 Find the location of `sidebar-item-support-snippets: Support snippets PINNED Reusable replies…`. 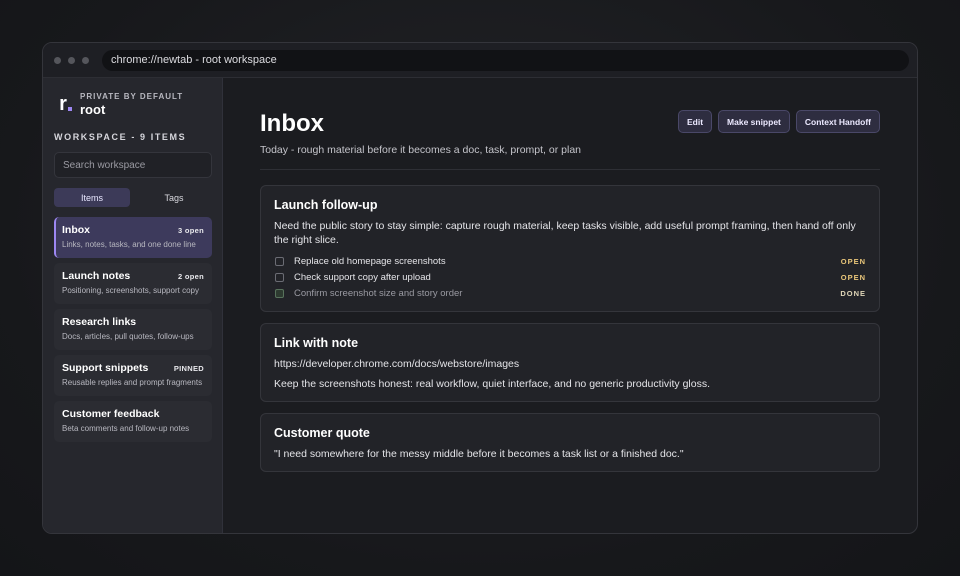

sidebar-item-support-snippets: Support snippets PINNED Reusable replies… is located at coordinates (133, 375).